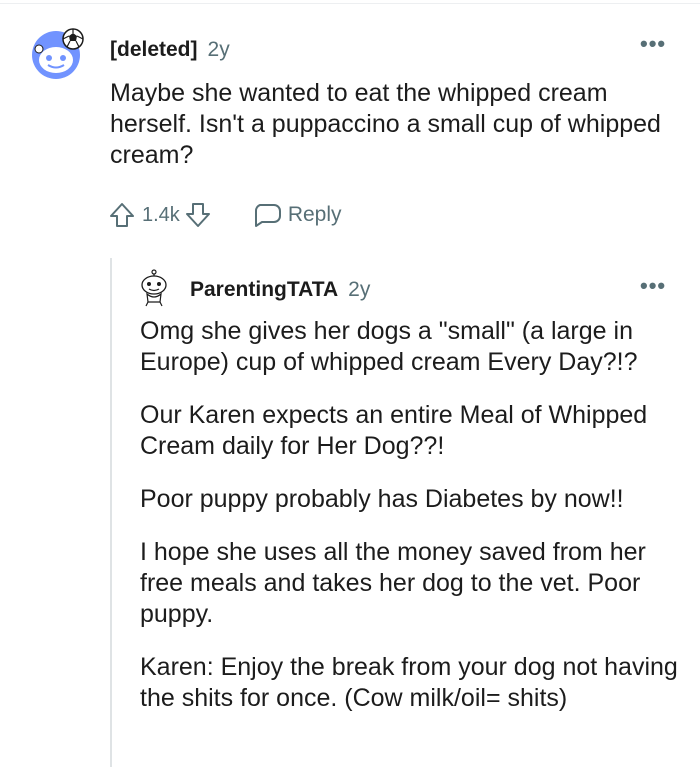  What do you see at coordinates (111, 512) in the screenshot?
I see `thread-line` at bounding box center [111, 512].